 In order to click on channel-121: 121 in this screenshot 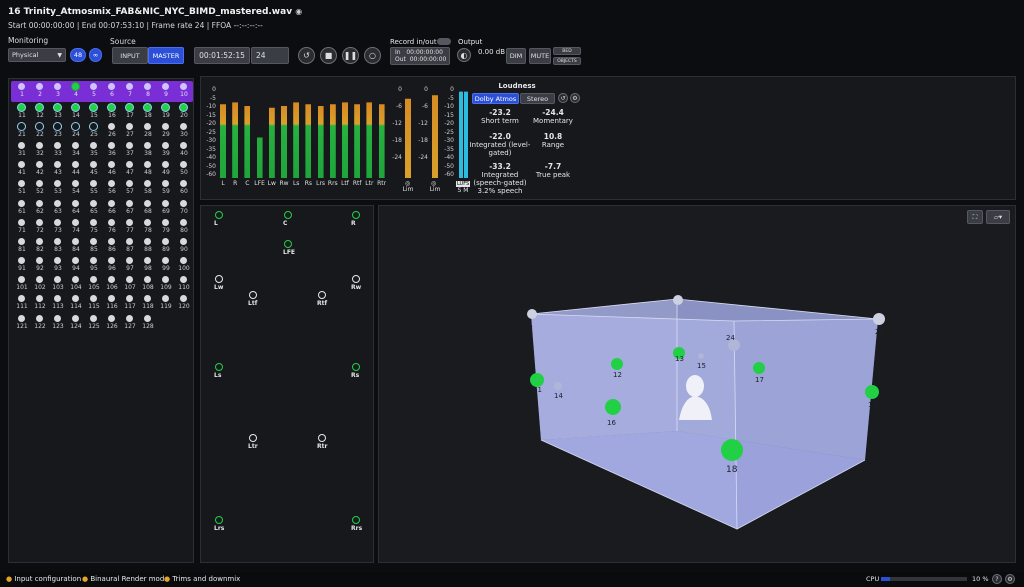, I will do `click(22, 322)`.